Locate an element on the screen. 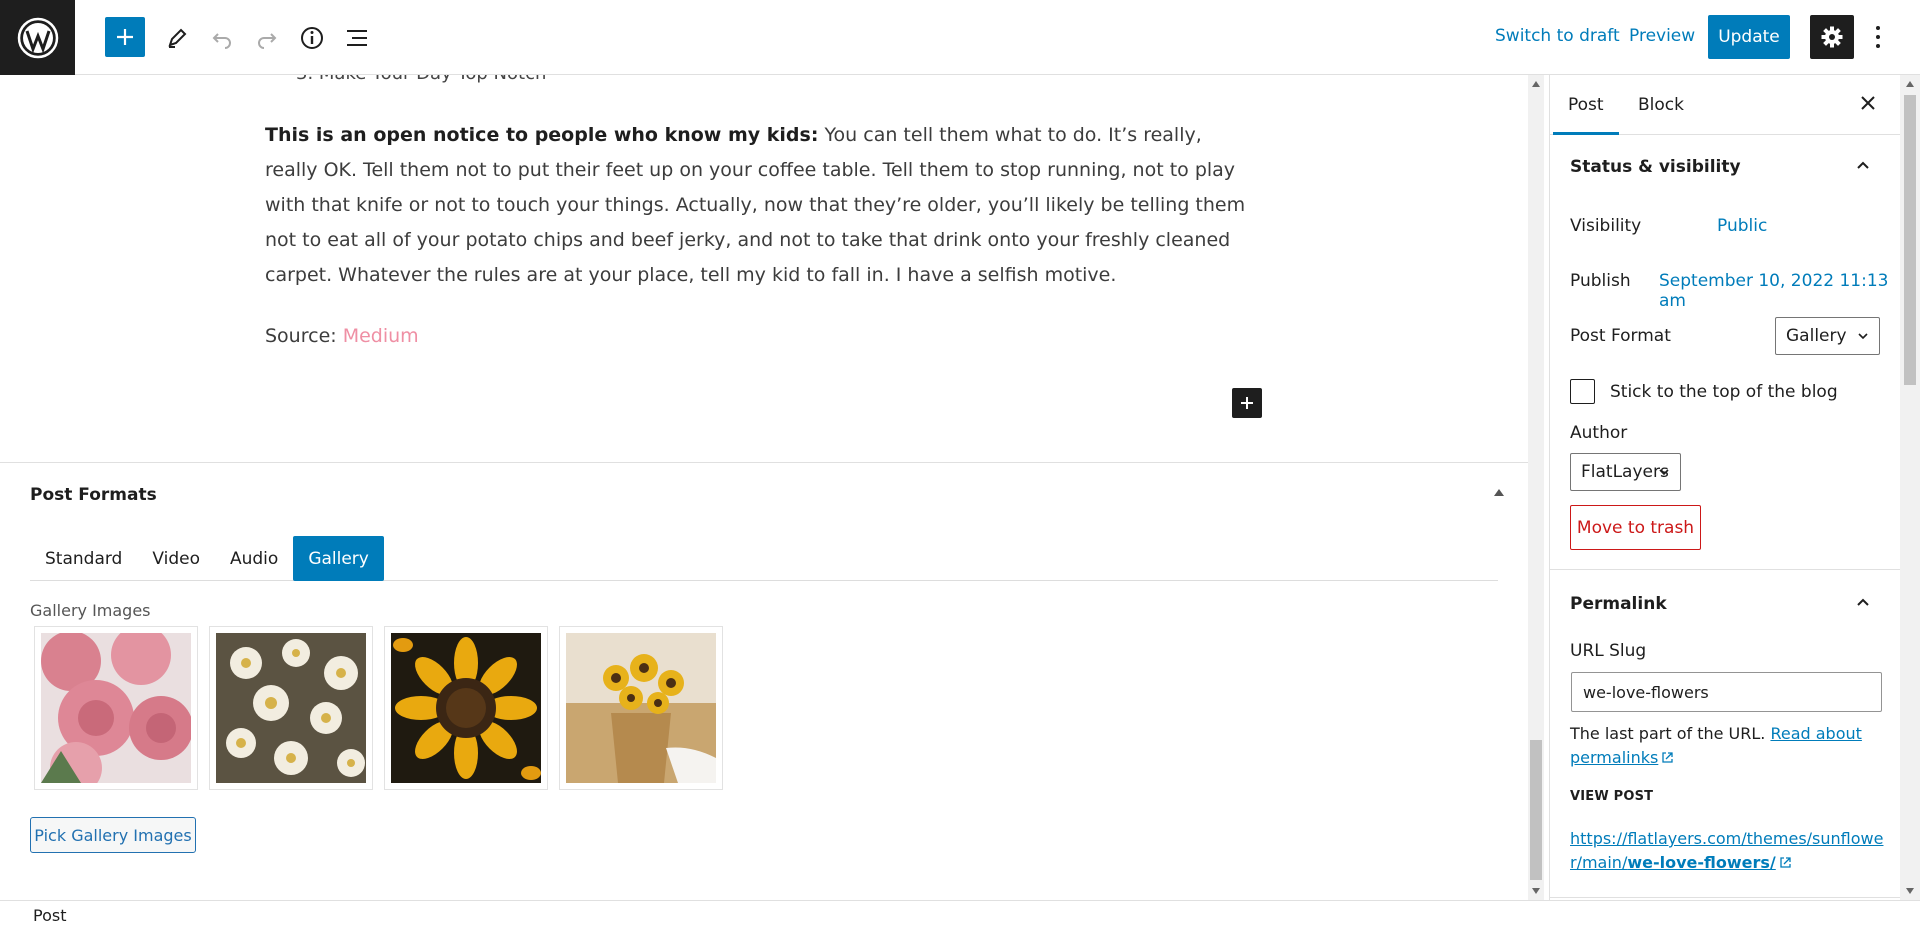  undo-icon is located at coordinates (221, 41).